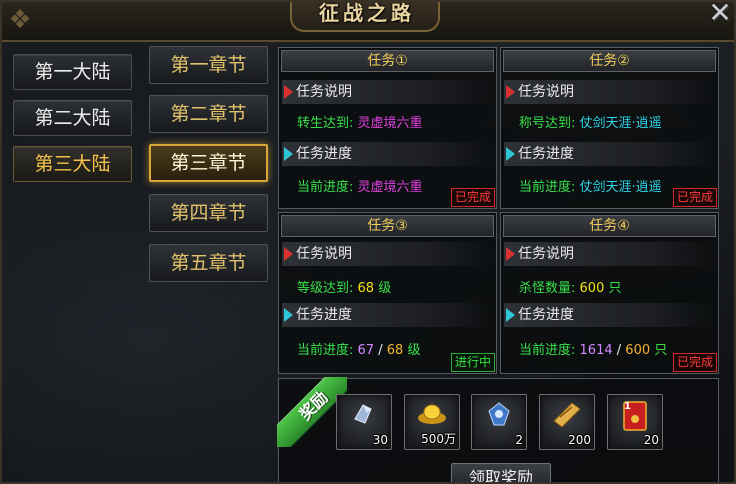 This screenshot has width=736, height=484. I want to click on progress-current: 1614, so click(596, 350).